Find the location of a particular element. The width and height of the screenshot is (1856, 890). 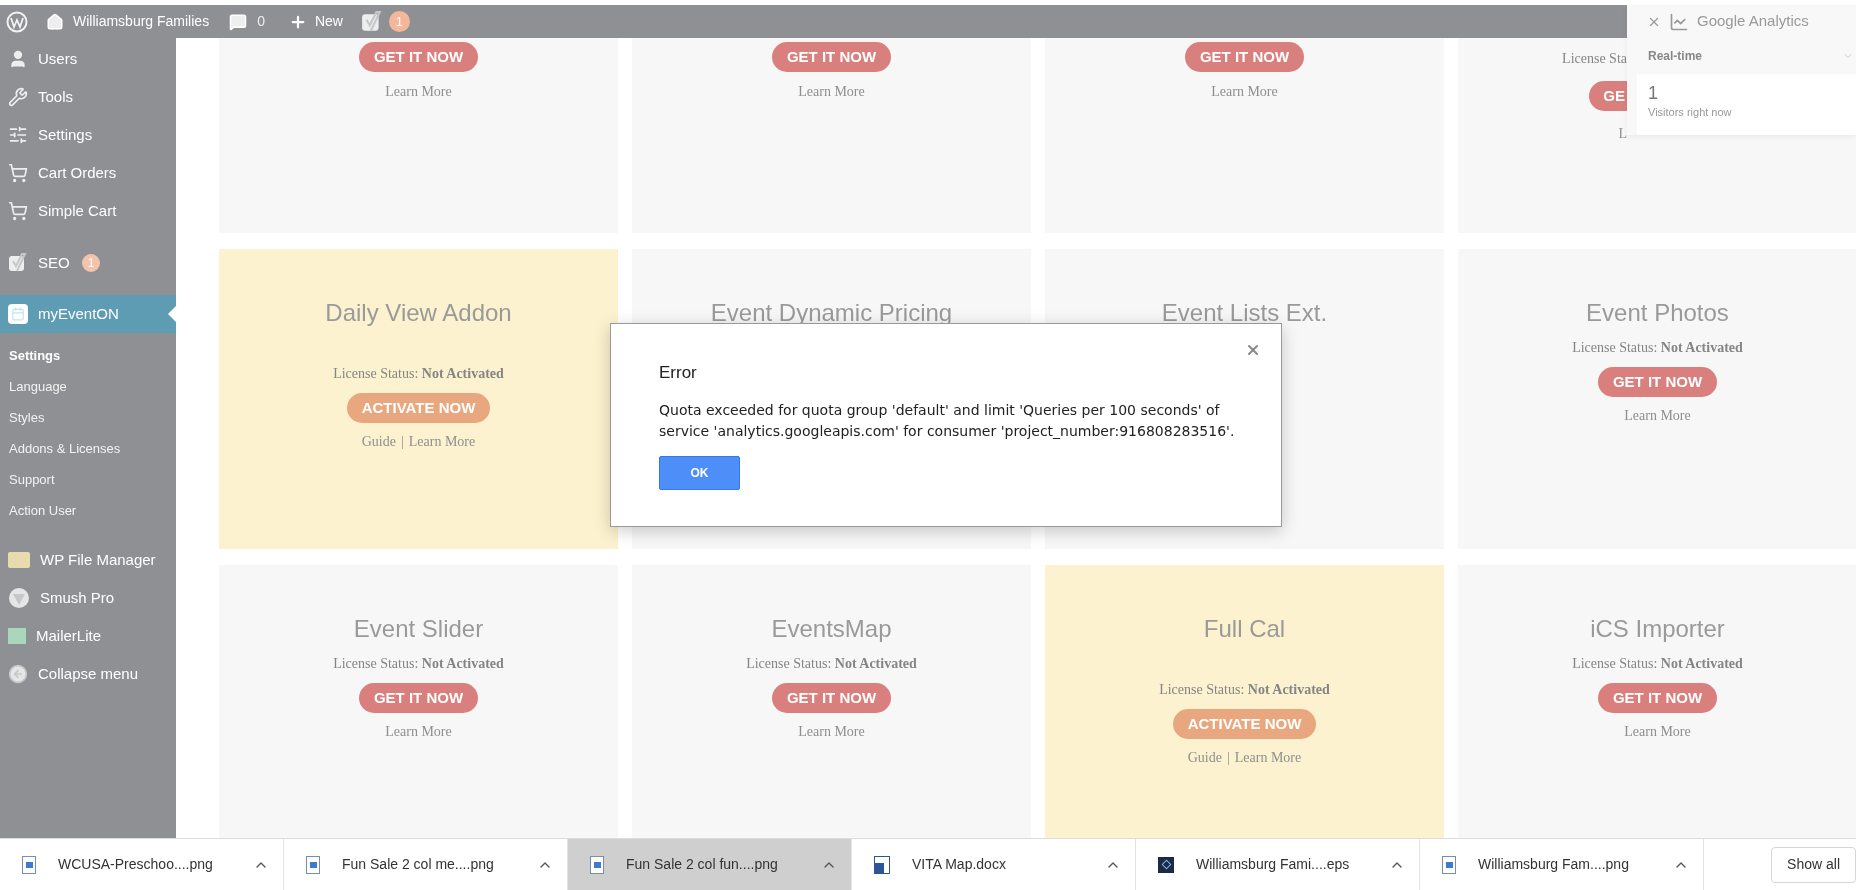

submenu-item: Addons & Licenses is located at coordinates (88, 448).